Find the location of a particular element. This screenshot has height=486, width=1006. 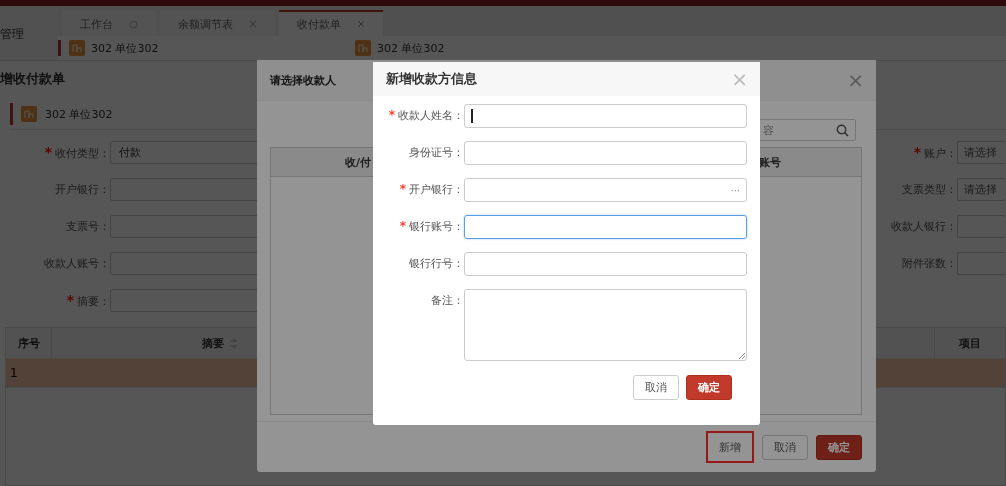

column-header: 收/付 is located at coordinates (358, 162).